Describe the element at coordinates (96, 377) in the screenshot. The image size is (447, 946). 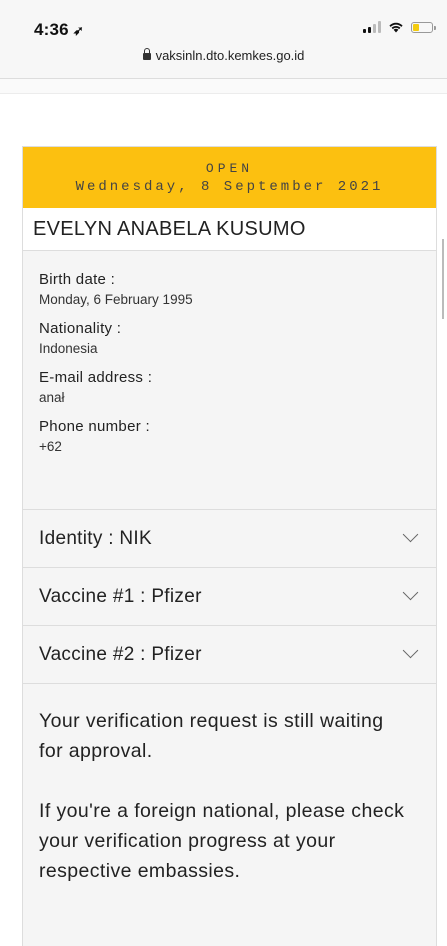
I see `field-label: E-mail address :` at that location.